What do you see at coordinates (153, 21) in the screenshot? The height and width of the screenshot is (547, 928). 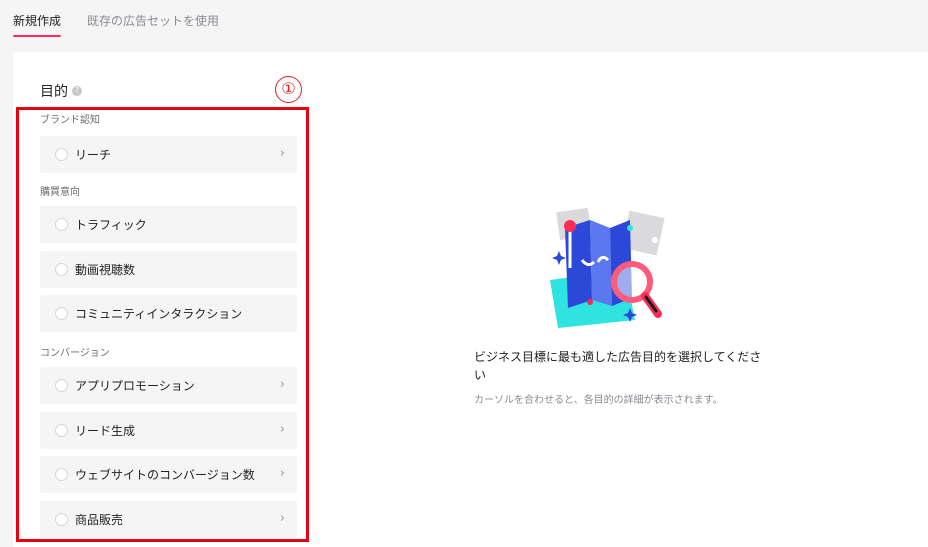 I see `tab-existing-adset: 既存の広告セットを使用` at bounding box center [153, 21].